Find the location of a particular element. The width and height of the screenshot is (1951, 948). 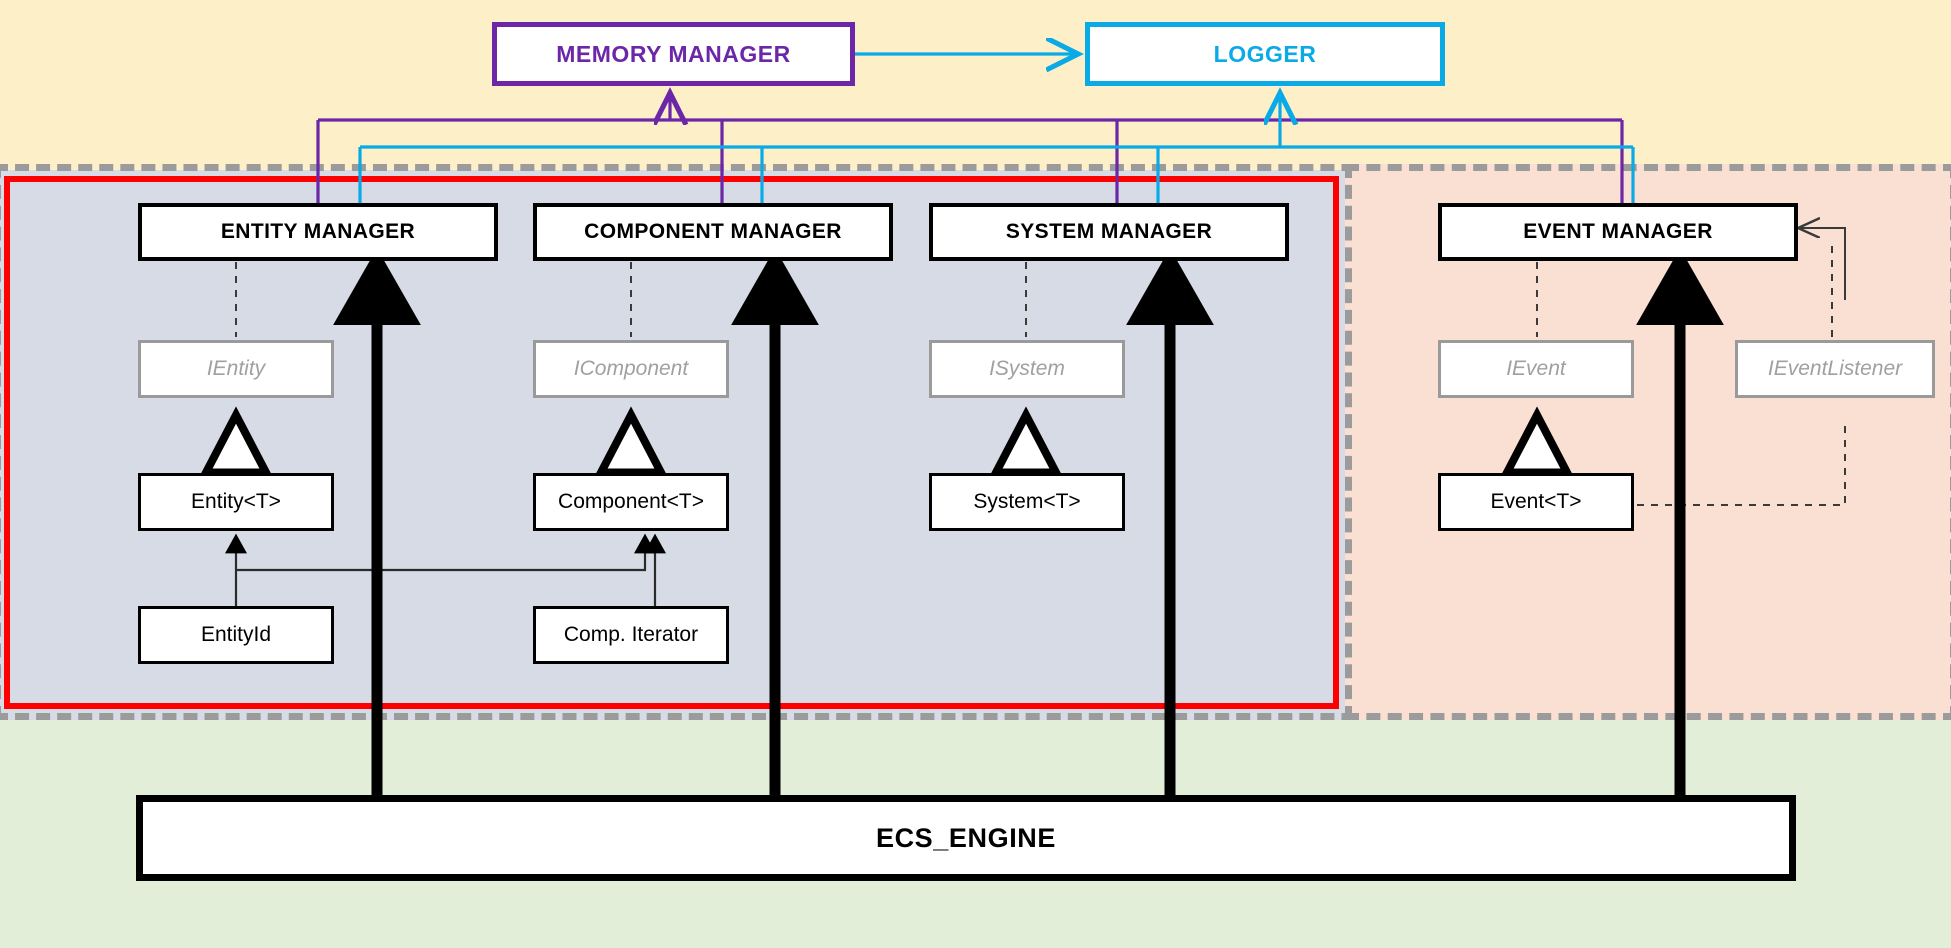

entity-t-box: Entity<T> is located at coordinates (236, 502).